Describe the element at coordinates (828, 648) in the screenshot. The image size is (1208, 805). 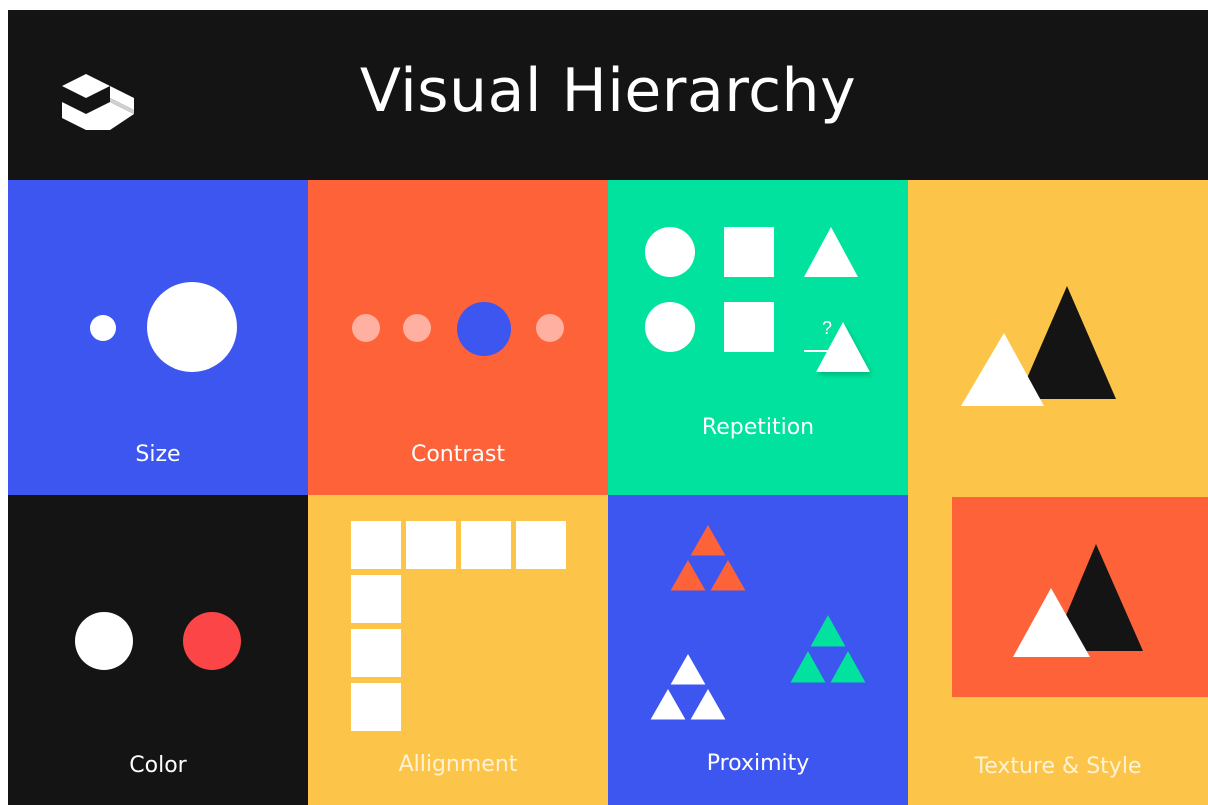
I see `triangle-cluster-green` at that location.